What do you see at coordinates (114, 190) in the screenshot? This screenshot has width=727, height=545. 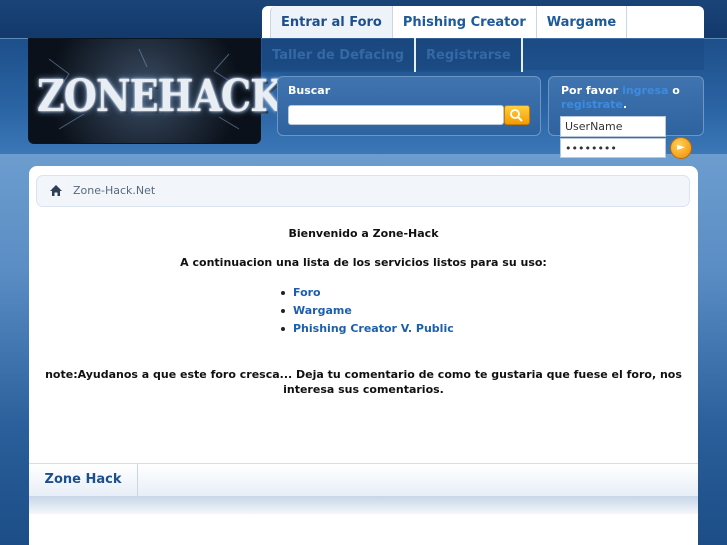 I see `breadcrumb-current: Zone-Hack.Net` at bounding box center [114, 190].